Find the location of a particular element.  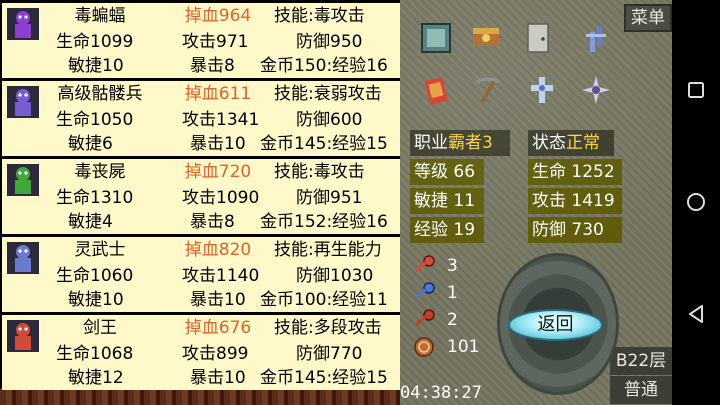

monster-hp: 生命1310 is located at coordinates (95, 198).